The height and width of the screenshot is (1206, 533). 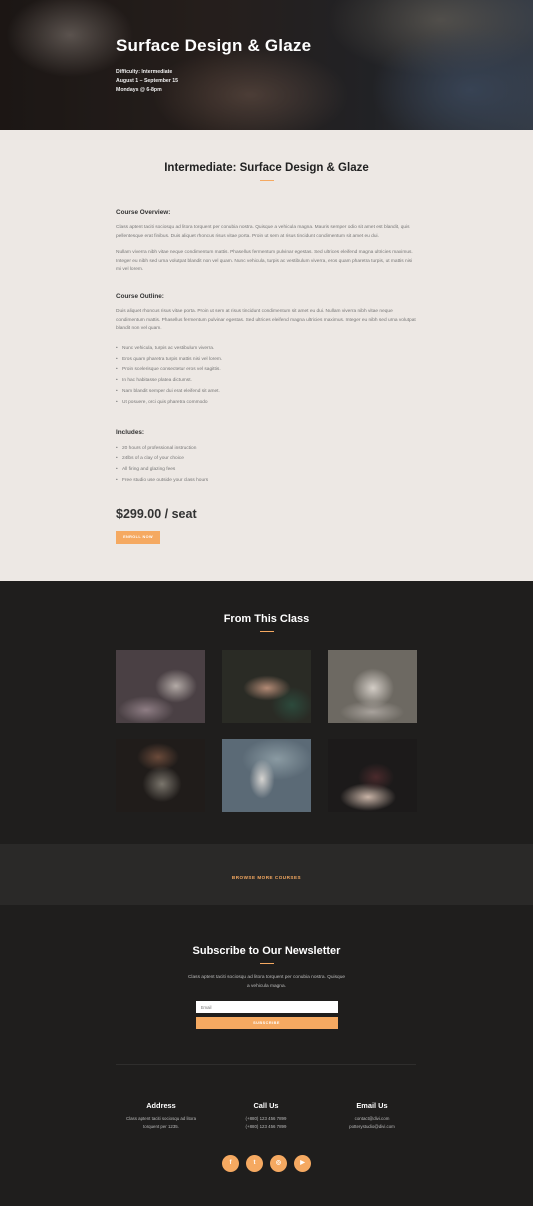 What do you see at coordinates (266, 449) in the screenshot?
I see `list-item: 20 hours of professional instruction` at bounding box center [266, 449].